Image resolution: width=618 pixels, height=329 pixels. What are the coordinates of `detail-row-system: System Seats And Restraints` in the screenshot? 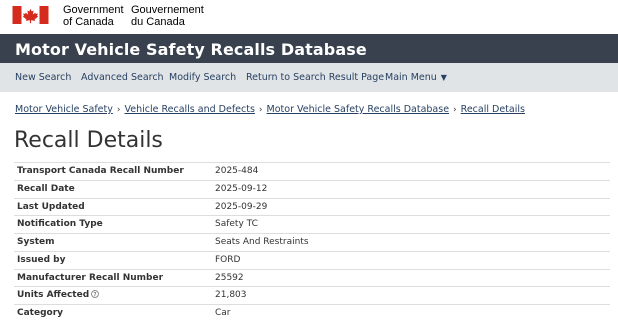 It's located at (312, 242).